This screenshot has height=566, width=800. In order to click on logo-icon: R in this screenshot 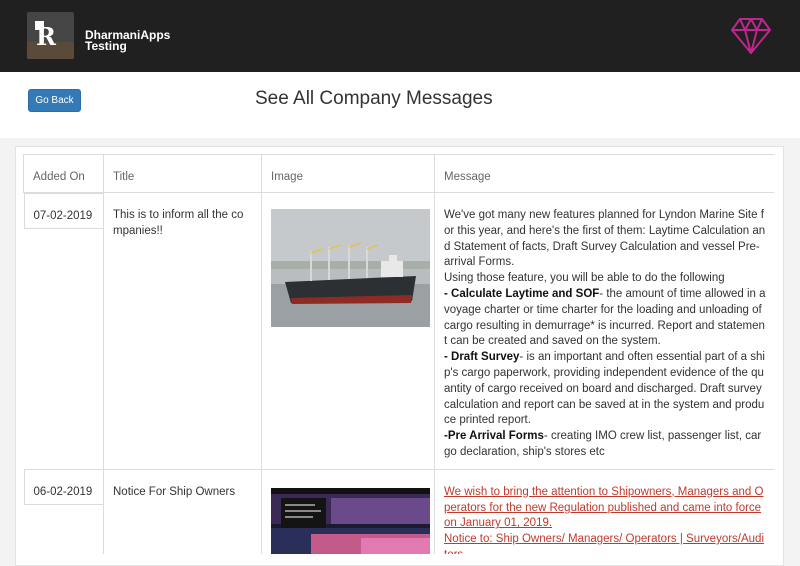, I will do `click(50, 35)`.